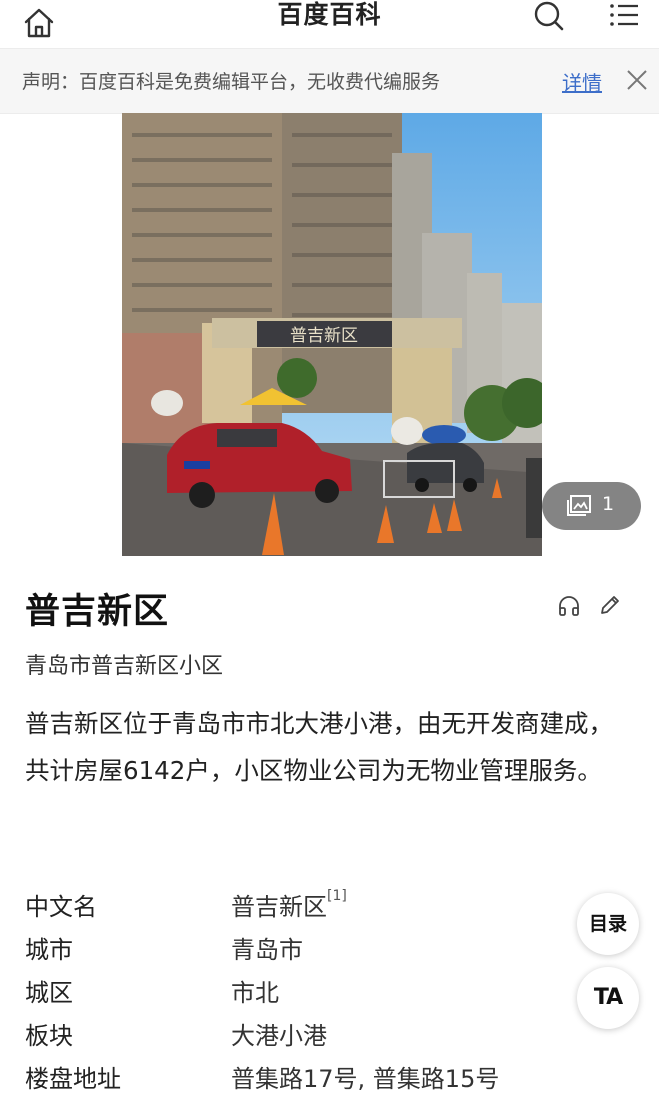 Image resolution: width=659 pixels, height=1117 pixels. What do you see at coordinates (255, 993) in the screenshot?
I see `infobox-value: 市北` at bounding box center [255, 993].